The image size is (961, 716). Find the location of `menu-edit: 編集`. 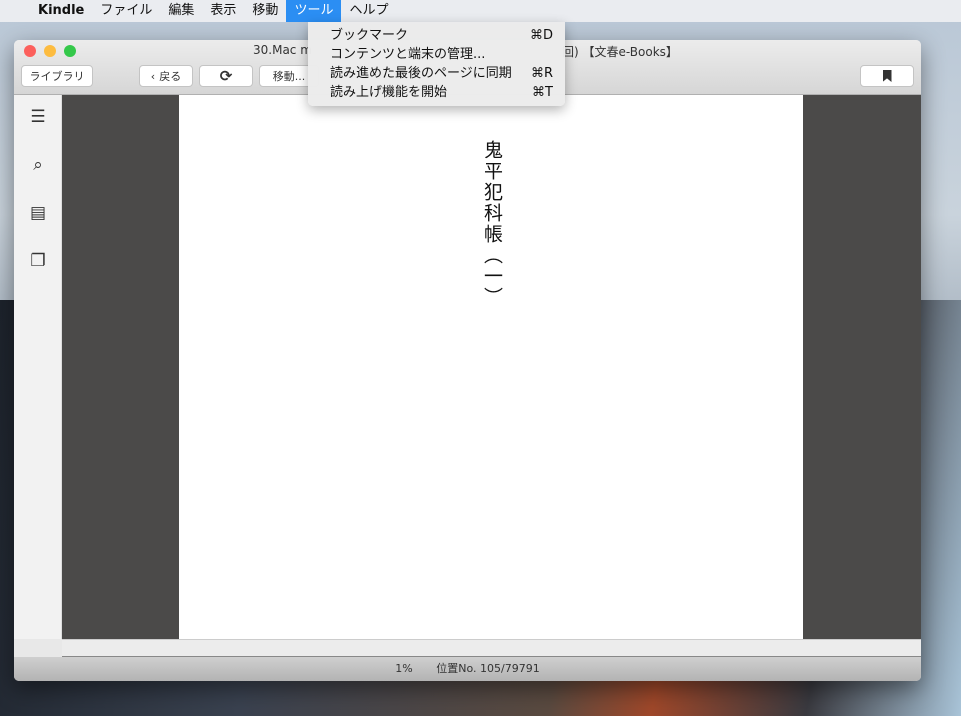

menu-edit: 編集 is located at coordinates (181, 11).